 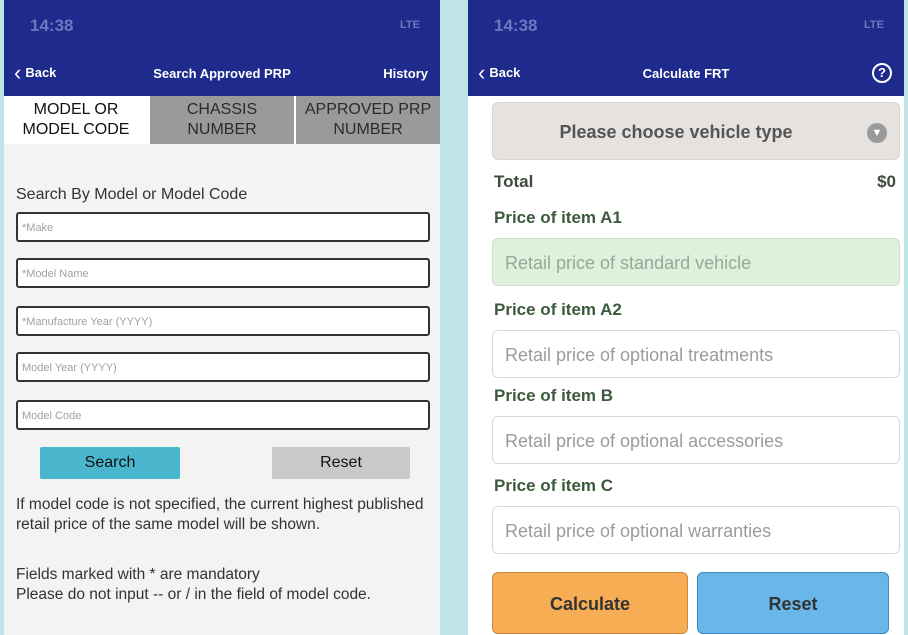 What do you see at coordinates (76, 120) in the screenshot?
I see `tab-model: MODEL OR MODEL CODE` at bounding box center [76, 120].